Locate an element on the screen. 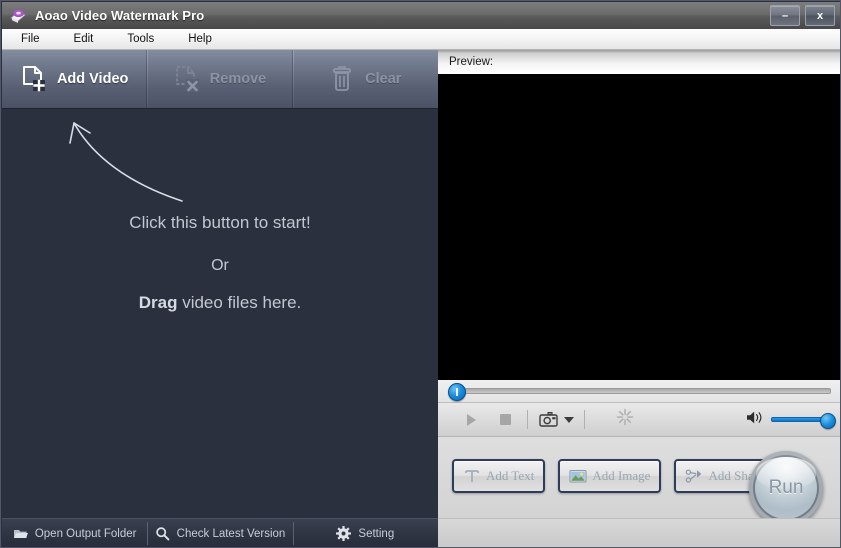 The image size is (841, 548). check-latest-version-label: Check Latest Version is located at coordinates (231, 533).